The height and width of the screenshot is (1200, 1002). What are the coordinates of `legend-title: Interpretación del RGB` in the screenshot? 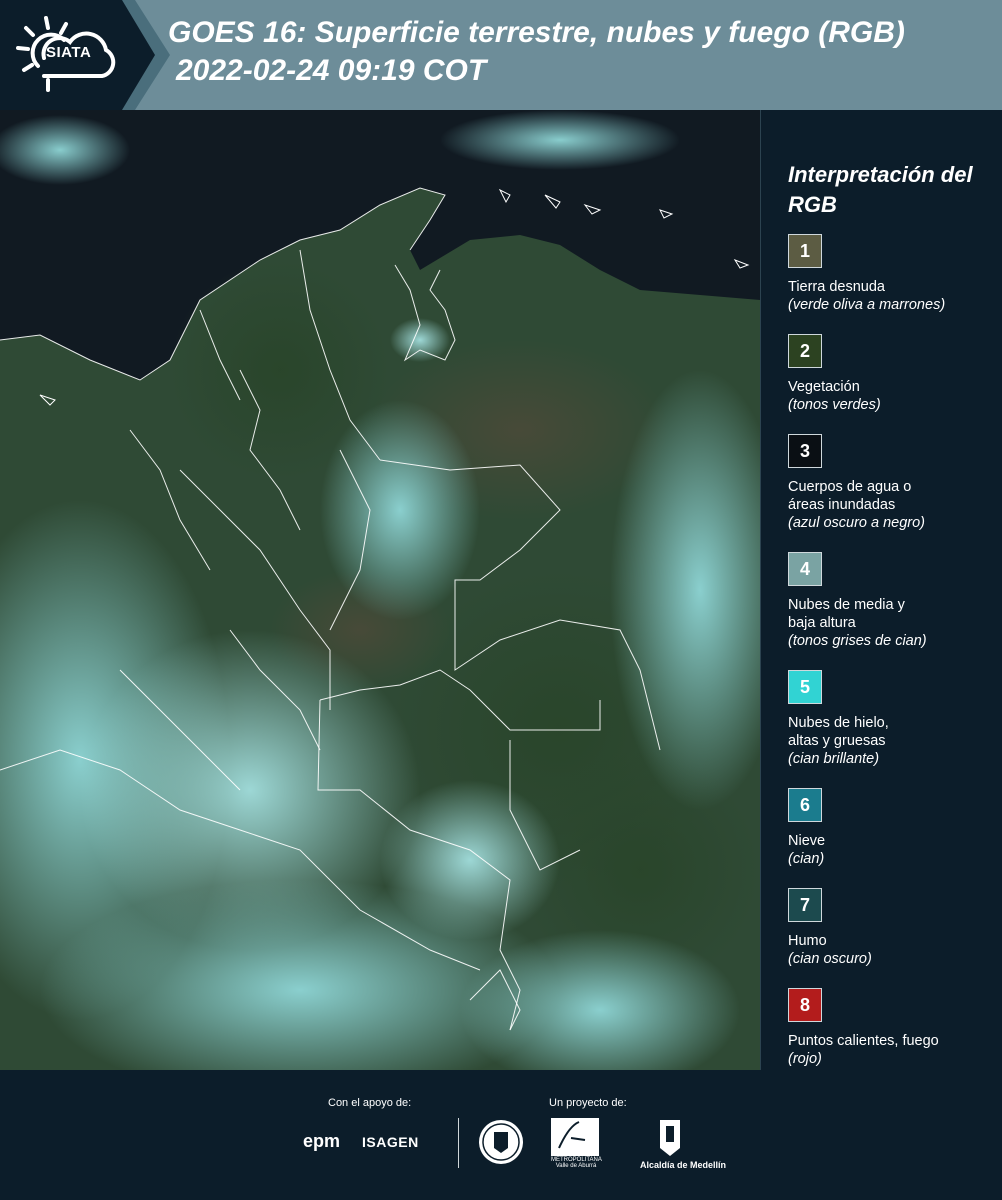 It's located at (880, 189).